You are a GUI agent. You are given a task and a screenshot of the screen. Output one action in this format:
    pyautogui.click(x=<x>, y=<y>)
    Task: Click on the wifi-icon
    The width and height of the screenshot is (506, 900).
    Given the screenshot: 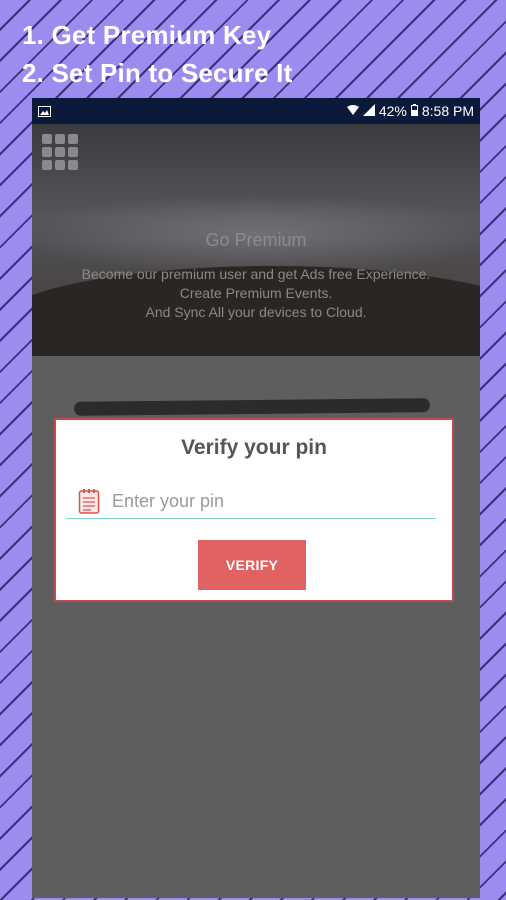 What is the action you would take?
    pyautogui.click(x=352, y=111)
    